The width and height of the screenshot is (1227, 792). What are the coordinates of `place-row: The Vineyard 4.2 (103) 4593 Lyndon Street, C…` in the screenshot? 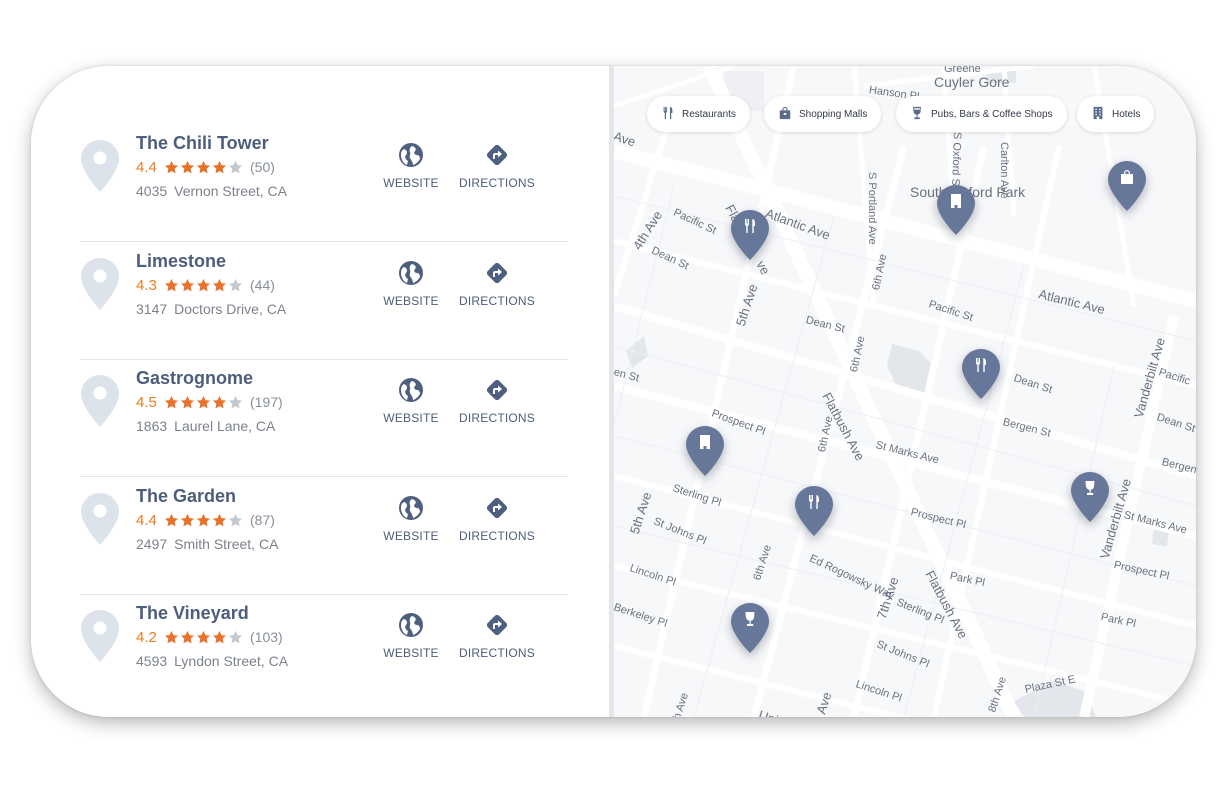 It's located at (324, 652).